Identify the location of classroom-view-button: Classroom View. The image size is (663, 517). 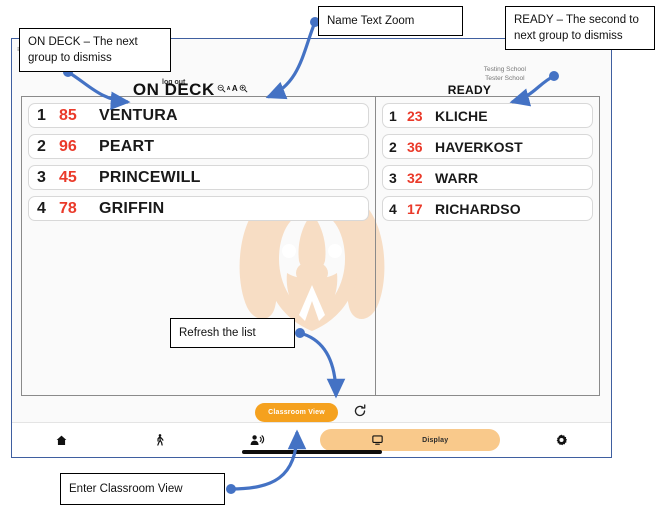
(296, 412).